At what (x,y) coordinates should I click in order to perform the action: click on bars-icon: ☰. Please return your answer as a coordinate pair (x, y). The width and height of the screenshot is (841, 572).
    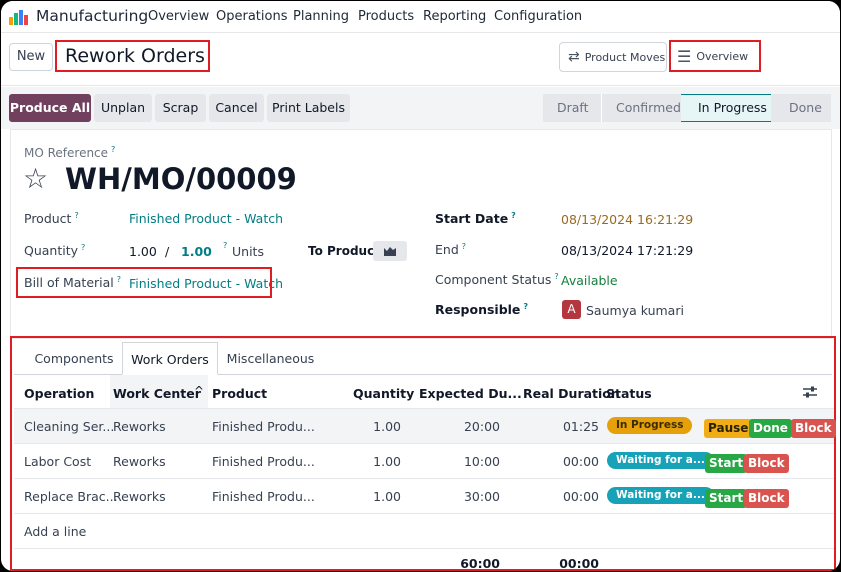
    Looking at the image, I should click on (684, 56).